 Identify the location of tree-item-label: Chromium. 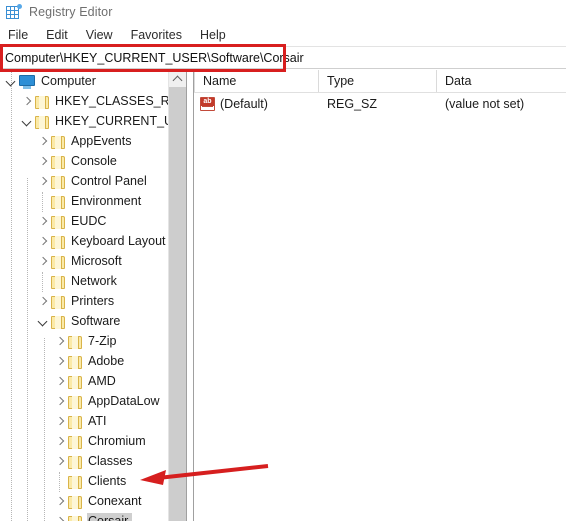
(117, 441).